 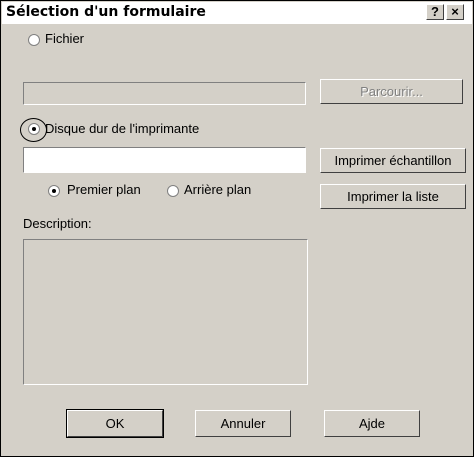 What do you see at coordinates (65, 38) in the screenshot?
I see `file-radio-label: Fichier` at bounding box center [65, 38].